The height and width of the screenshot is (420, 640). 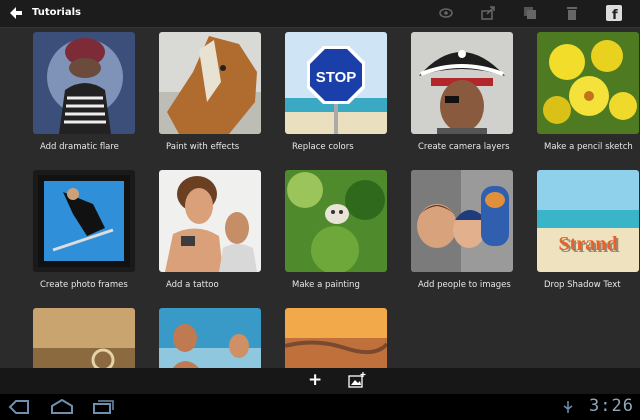 What do you see at coordinates (588, 244) in the screenshot?
I see `svg-text: Strand` at bounding box center [588, 244].